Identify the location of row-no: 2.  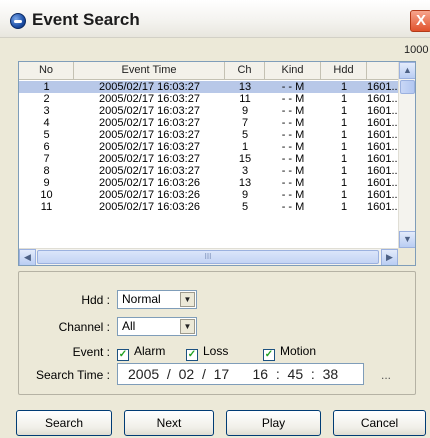
(46, 99).